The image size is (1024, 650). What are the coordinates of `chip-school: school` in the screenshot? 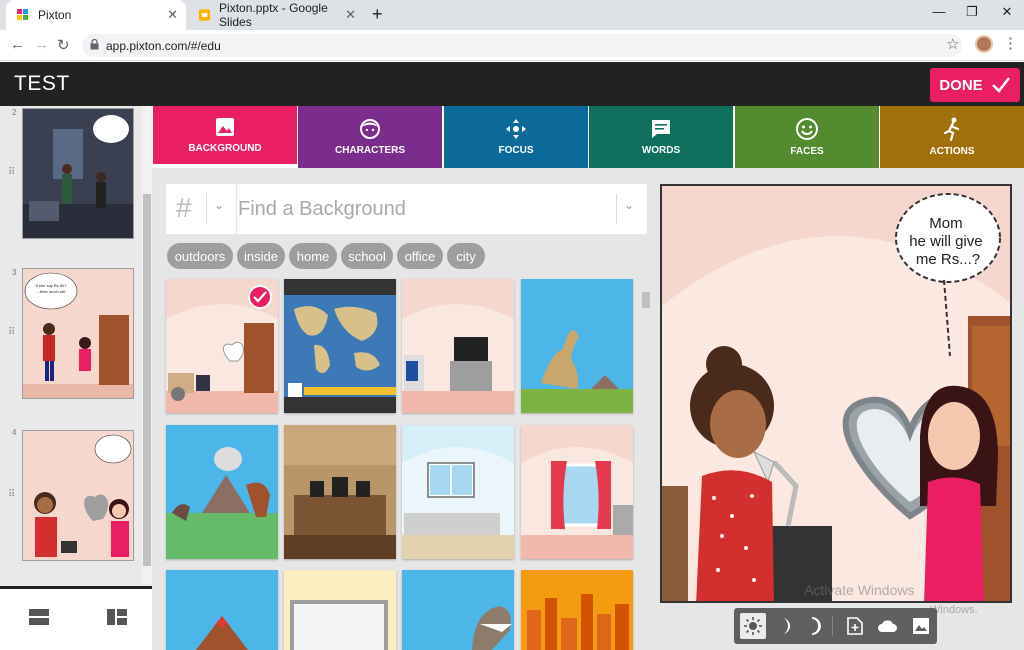 It's located at (367, 256).